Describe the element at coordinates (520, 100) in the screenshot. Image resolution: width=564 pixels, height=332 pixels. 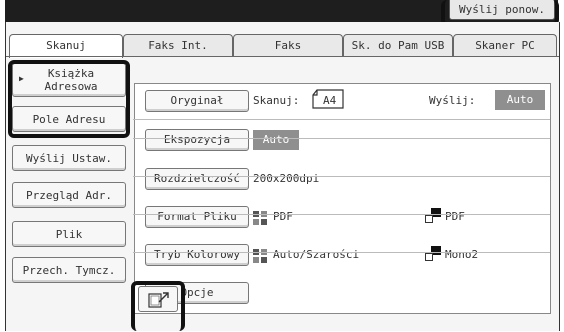
I see `send-size-value: Auto` at that location.